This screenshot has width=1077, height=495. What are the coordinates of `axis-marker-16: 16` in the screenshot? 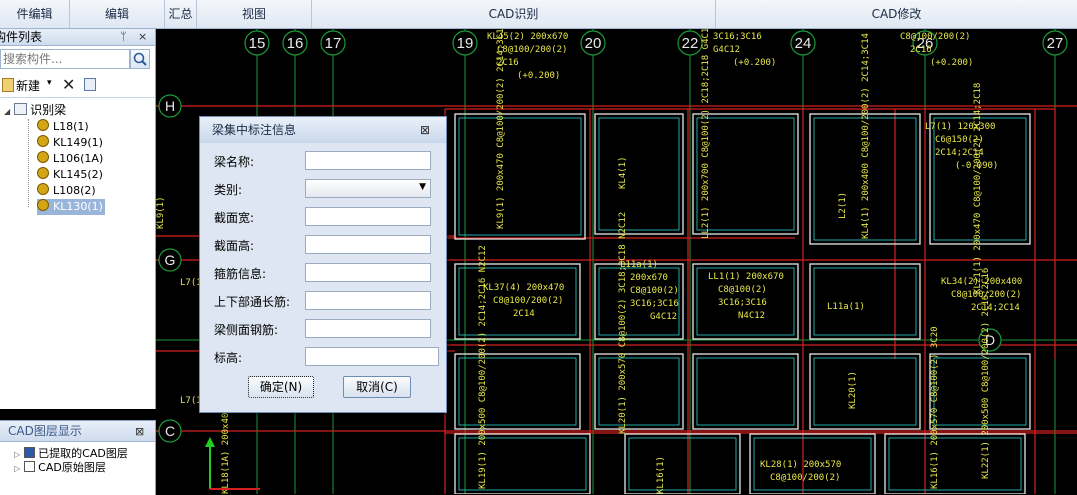 It's located at (295, 43).